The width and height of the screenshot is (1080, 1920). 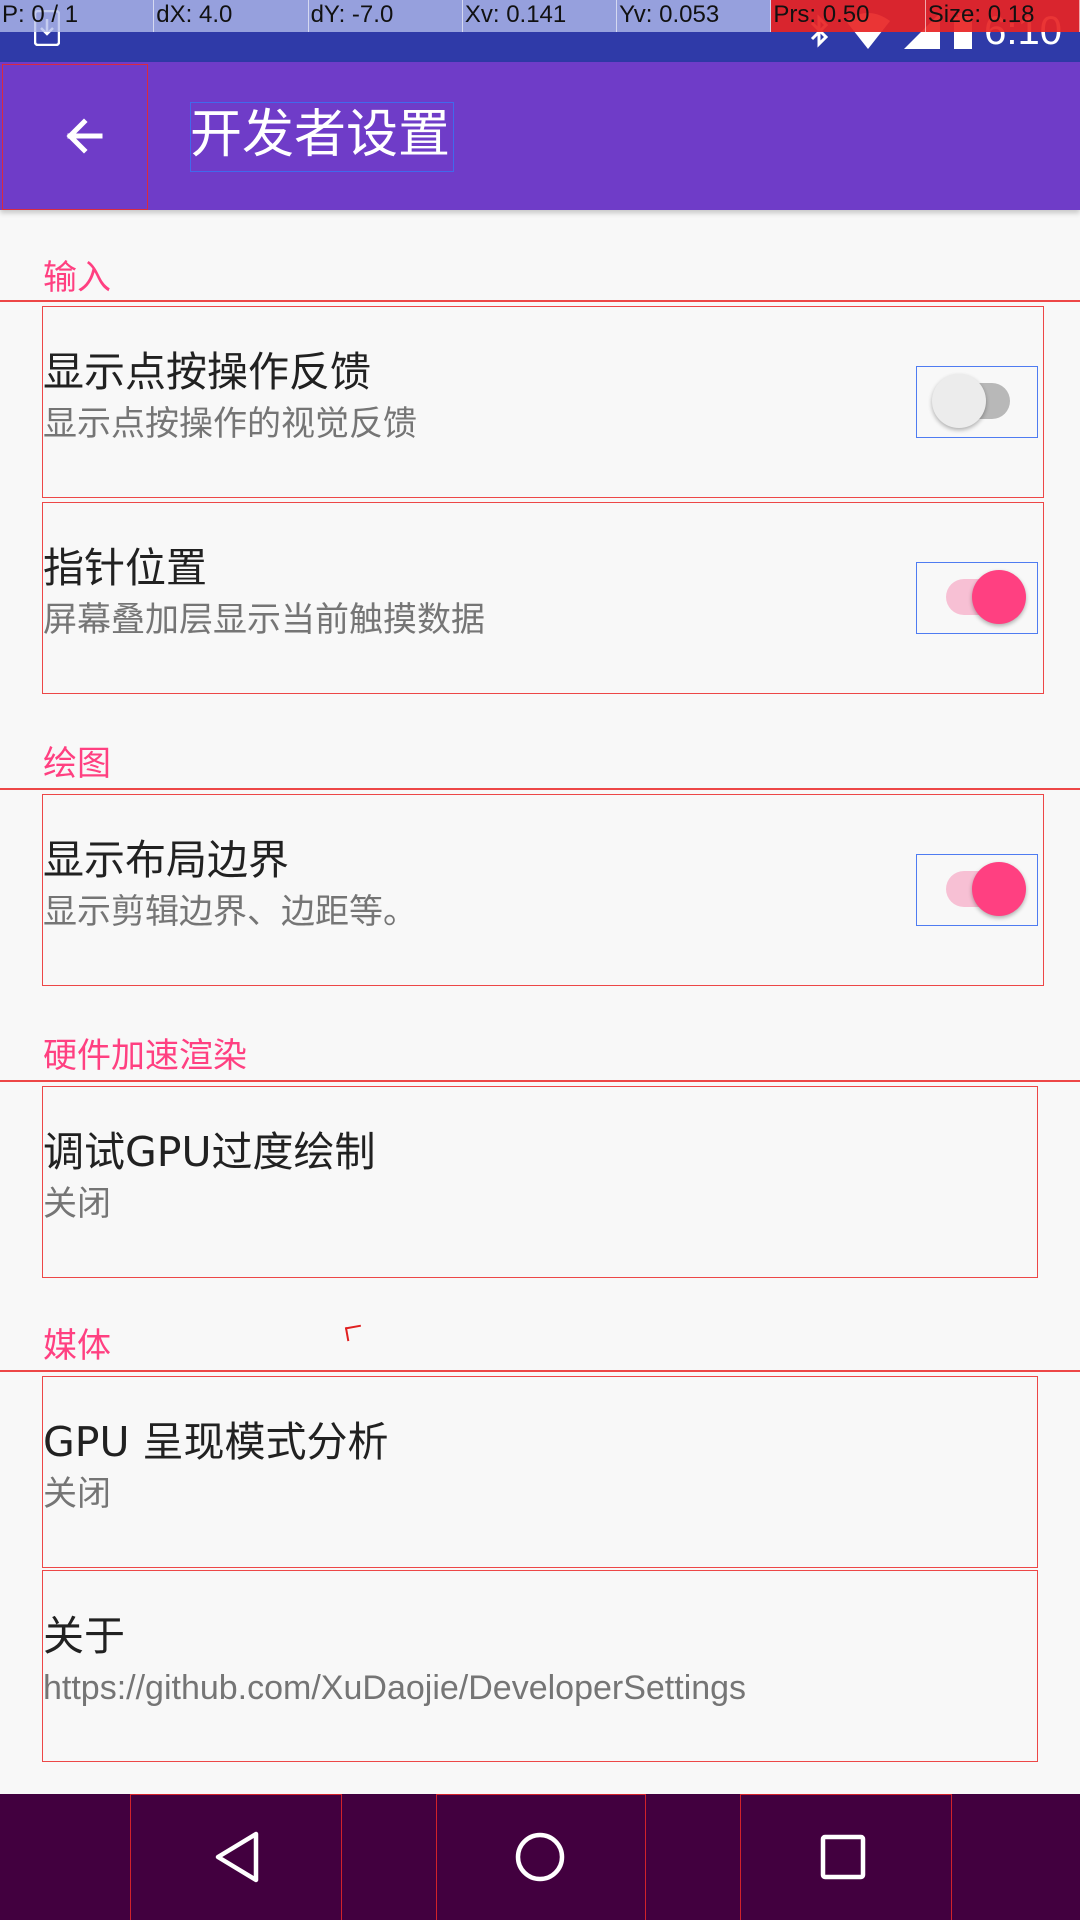 I want to click on pref-text: 显示布局边界 显示剪辑边界、边距等。, so click(x=453, y=884).